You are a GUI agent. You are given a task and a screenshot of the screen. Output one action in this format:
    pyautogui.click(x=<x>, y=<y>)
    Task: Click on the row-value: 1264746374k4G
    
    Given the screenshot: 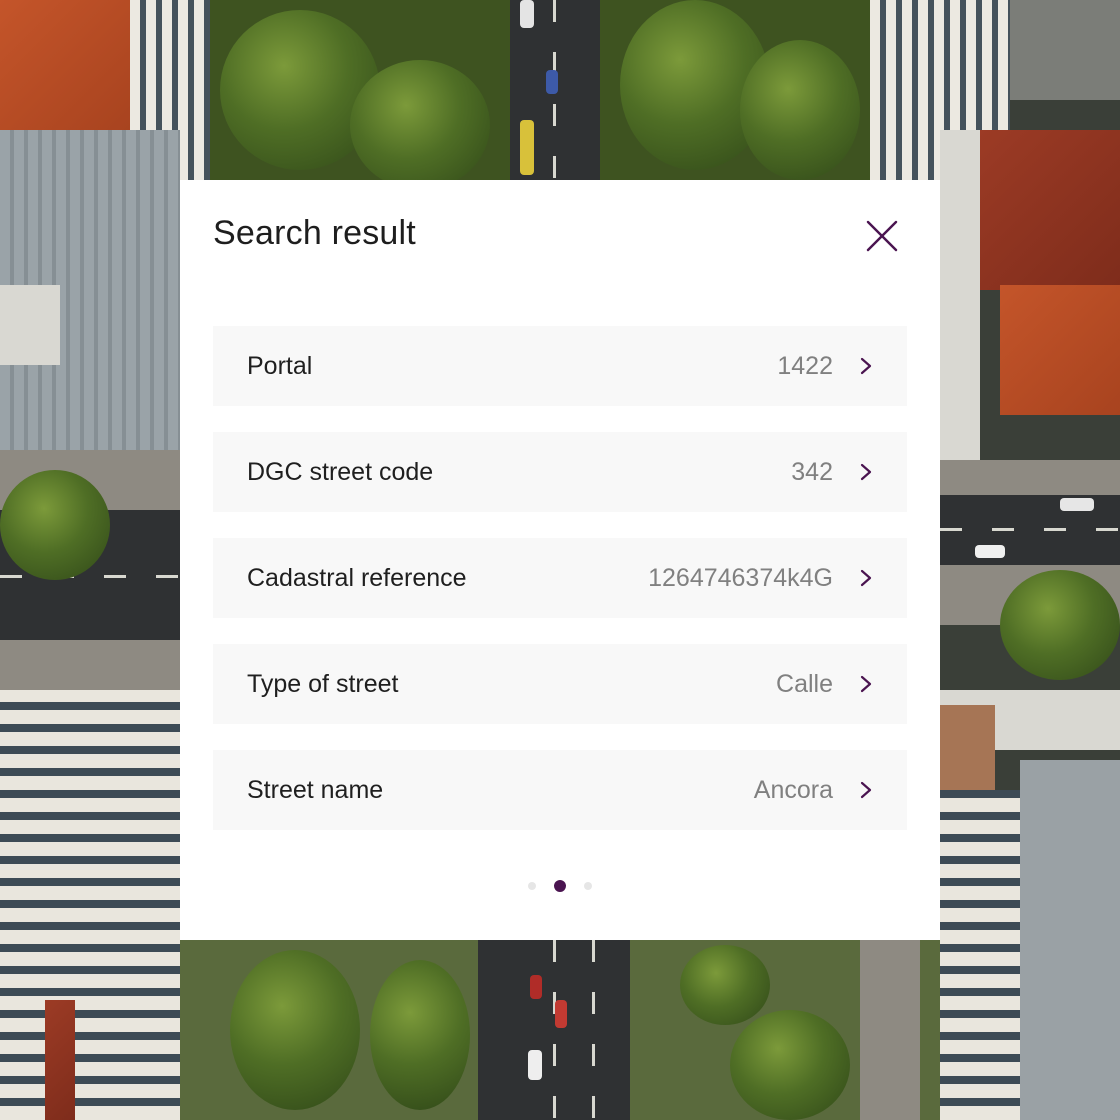 What is the action you would take?
    pyautogui.click(x=740, y=577)
    